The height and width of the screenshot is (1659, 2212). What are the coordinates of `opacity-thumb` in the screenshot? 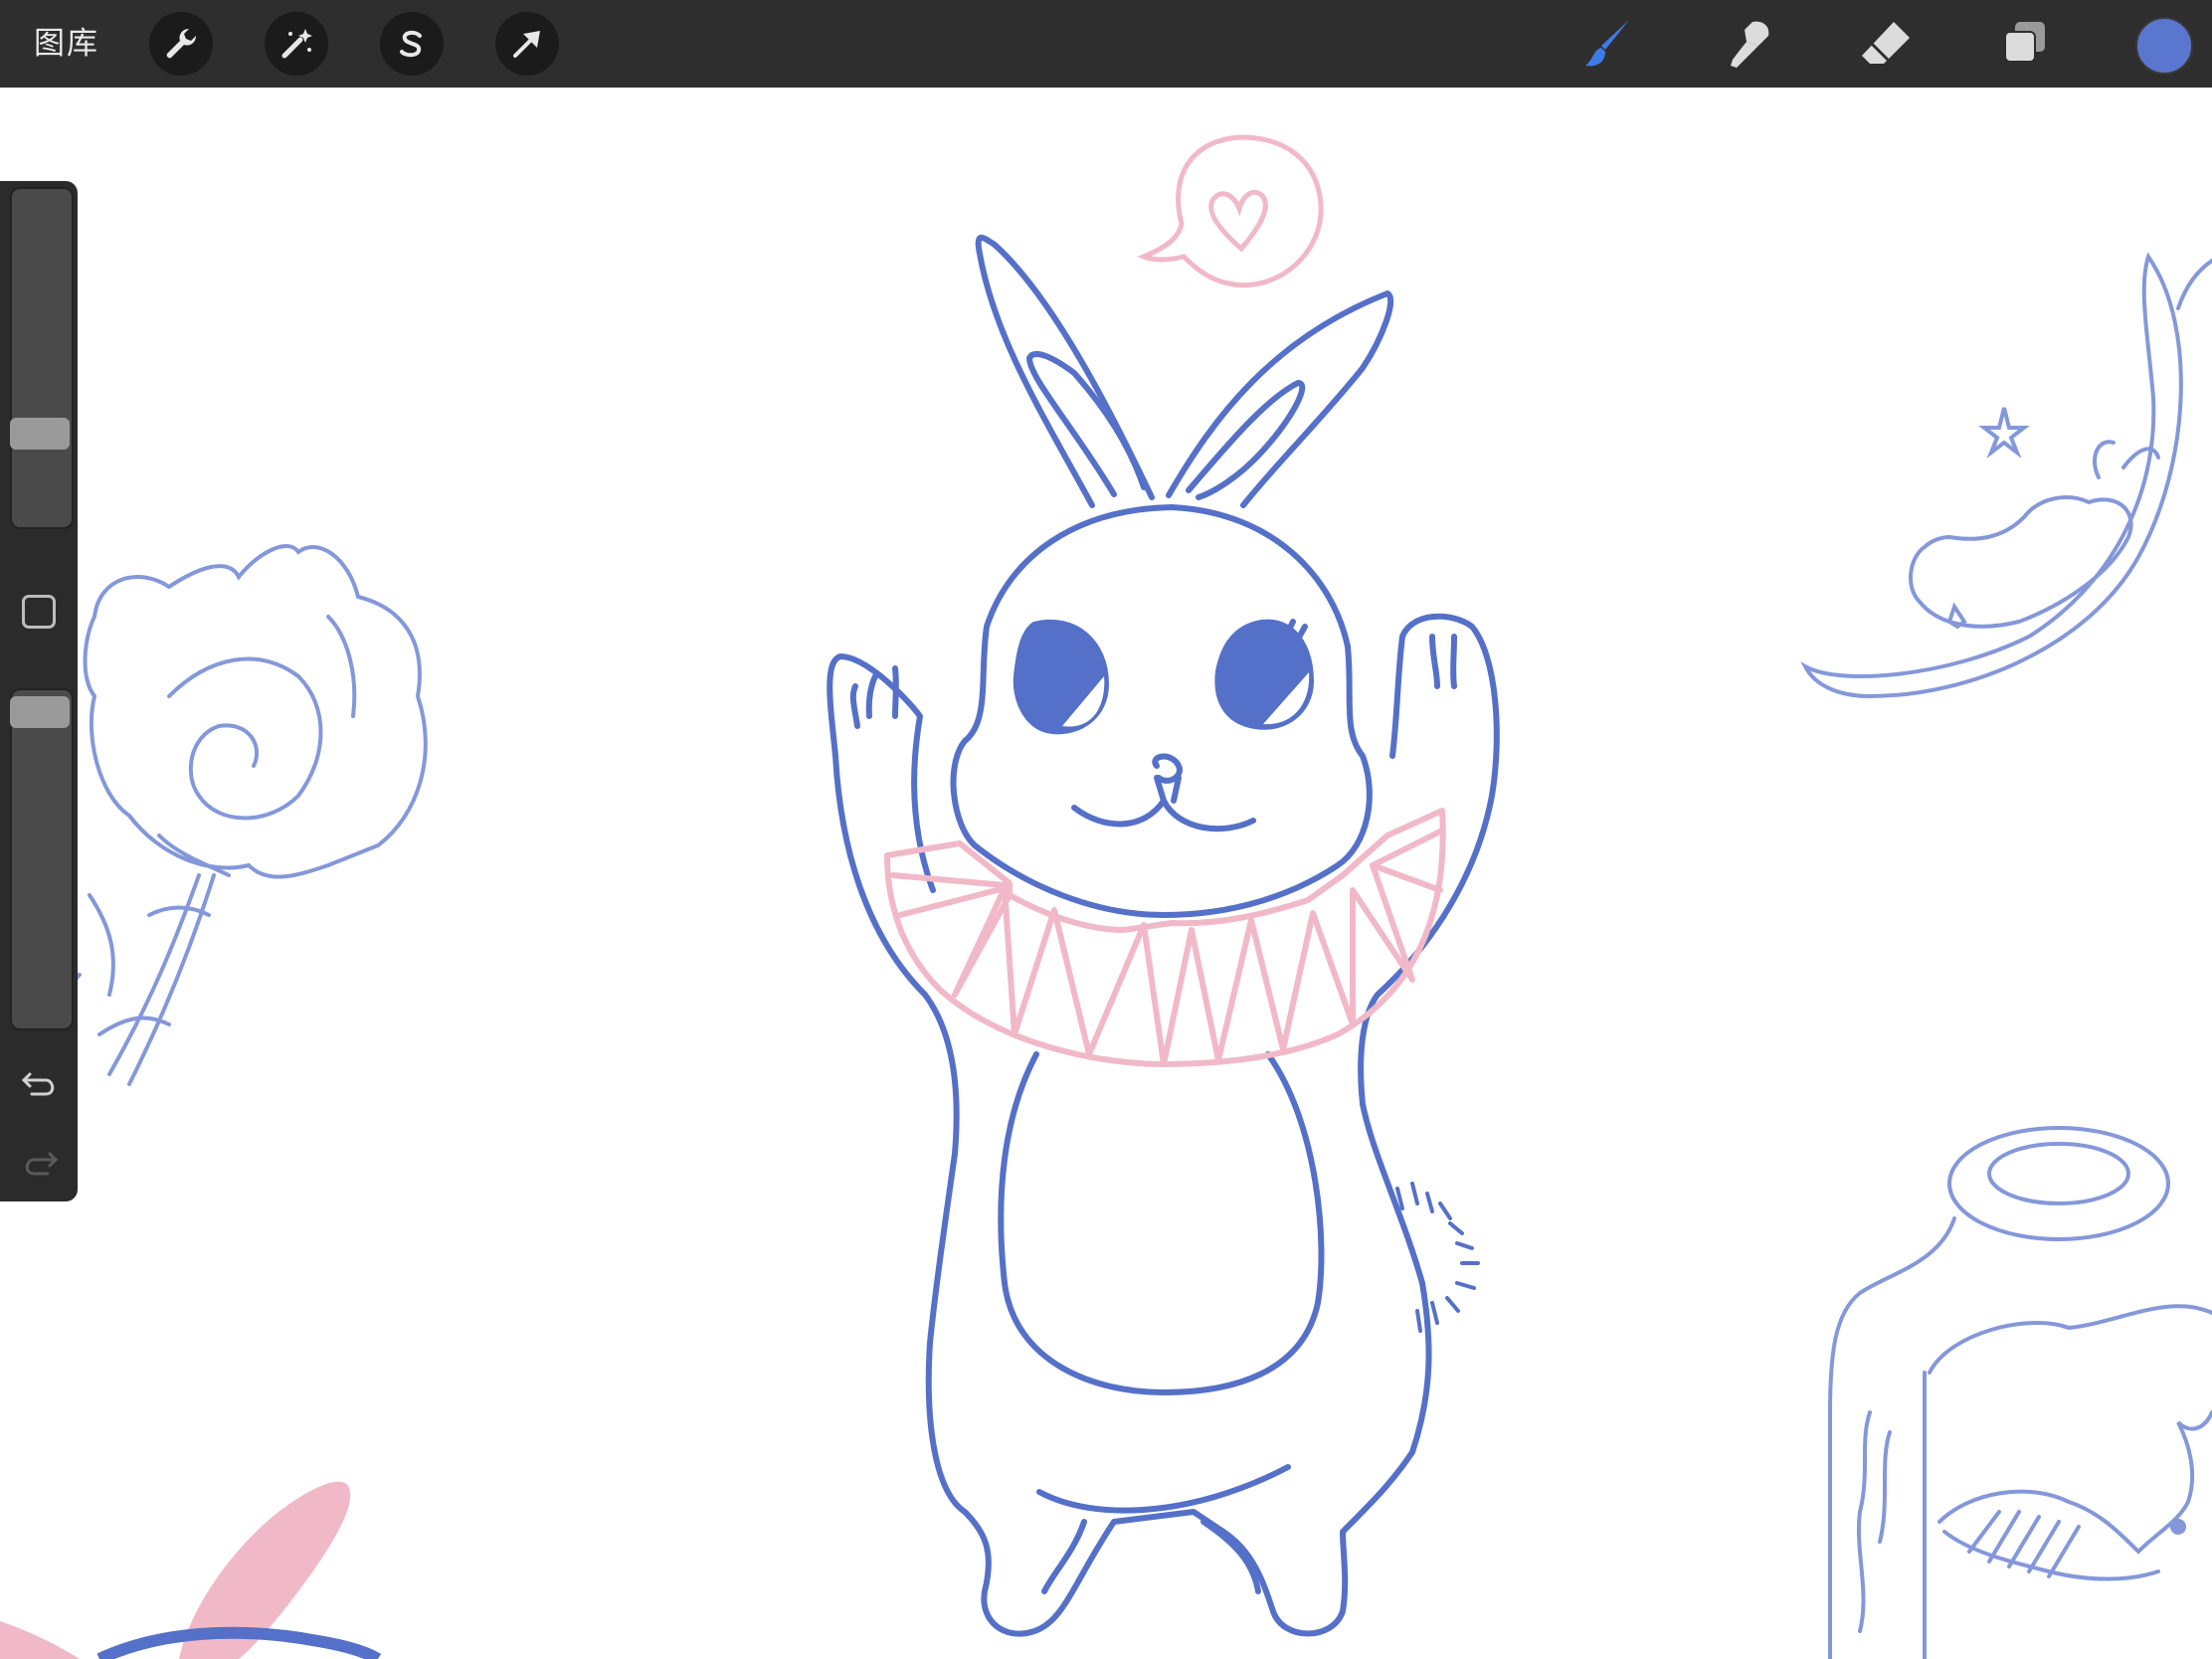 It's located at (40, 712).